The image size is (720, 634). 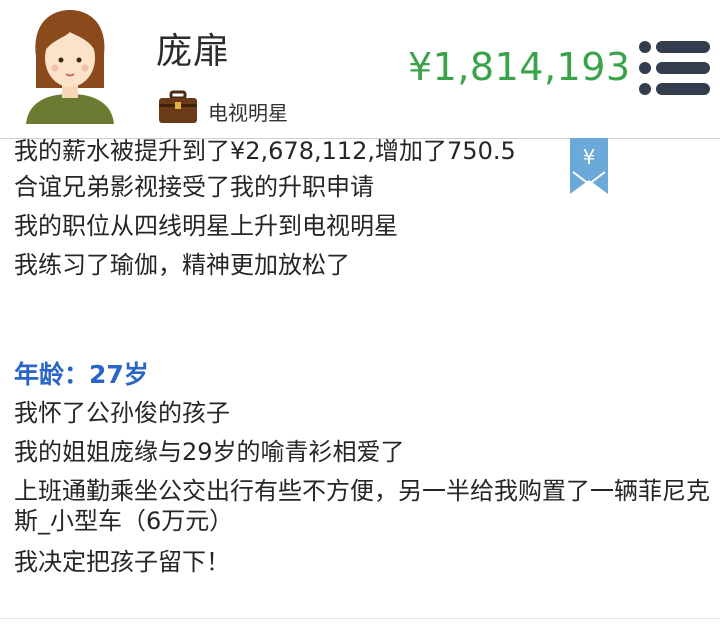 I want to click on log-line: 上班通勤乘坐公交出行有些不方便，另一半给我购置了一辆菲尼克斯_小型车（6万元）, so click(x=362, y=506).